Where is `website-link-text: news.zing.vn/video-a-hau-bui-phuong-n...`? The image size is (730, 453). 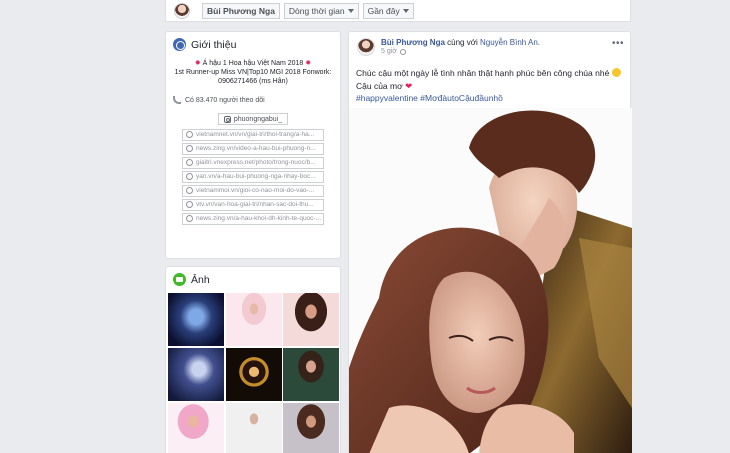
website-link-text: news.zing.vn/video-a-hau-bui-phuong-n... is located at coordinates (256, 149).